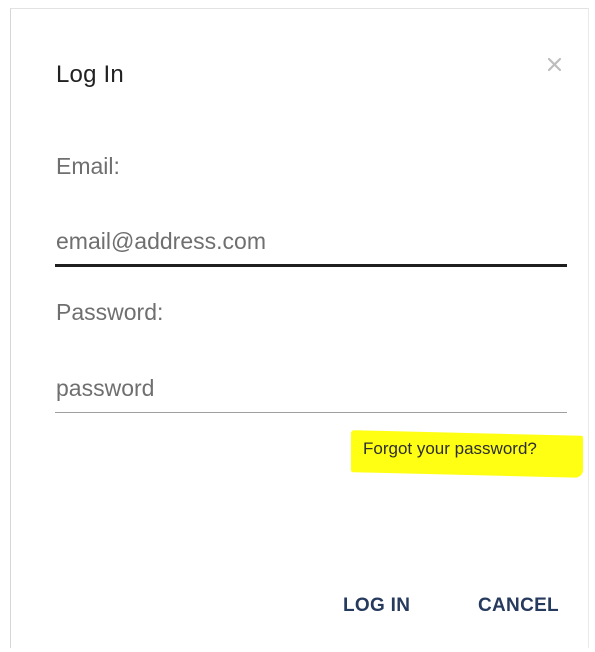  I want to click on cancel-button: CANCEL, so click(518, 606).